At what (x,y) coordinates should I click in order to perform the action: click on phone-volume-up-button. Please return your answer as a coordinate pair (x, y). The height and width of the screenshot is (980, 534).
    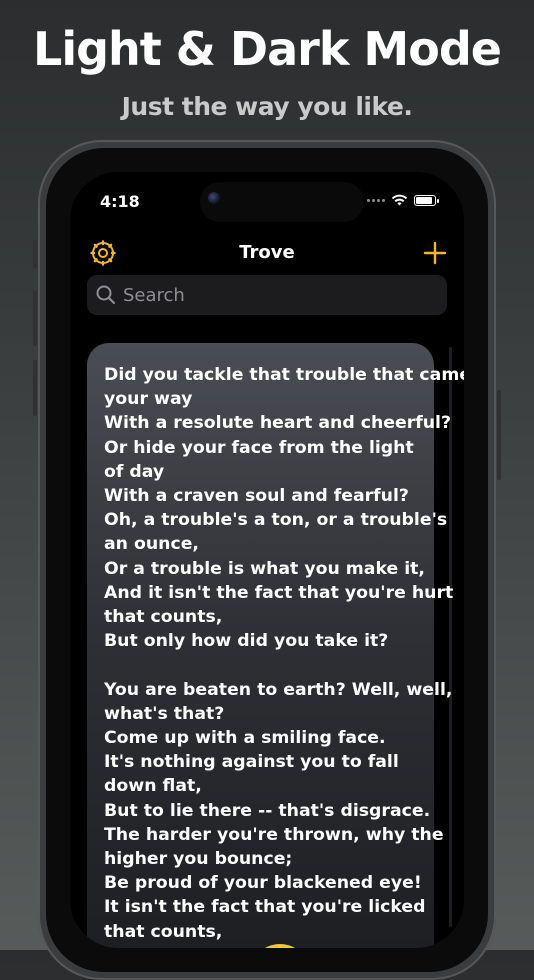
    Looking at the image, I should click on (35, 318).